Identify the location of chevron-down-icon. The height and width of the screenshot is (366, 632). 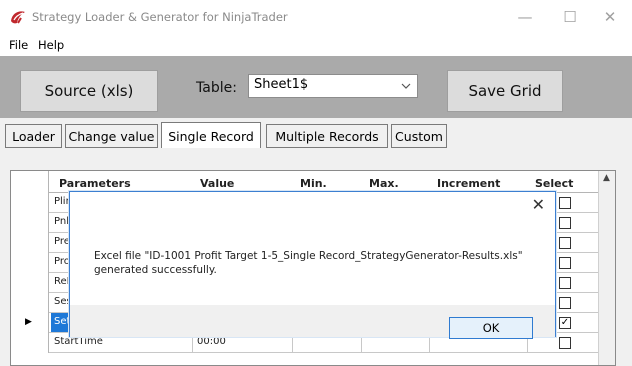
(406, 86).